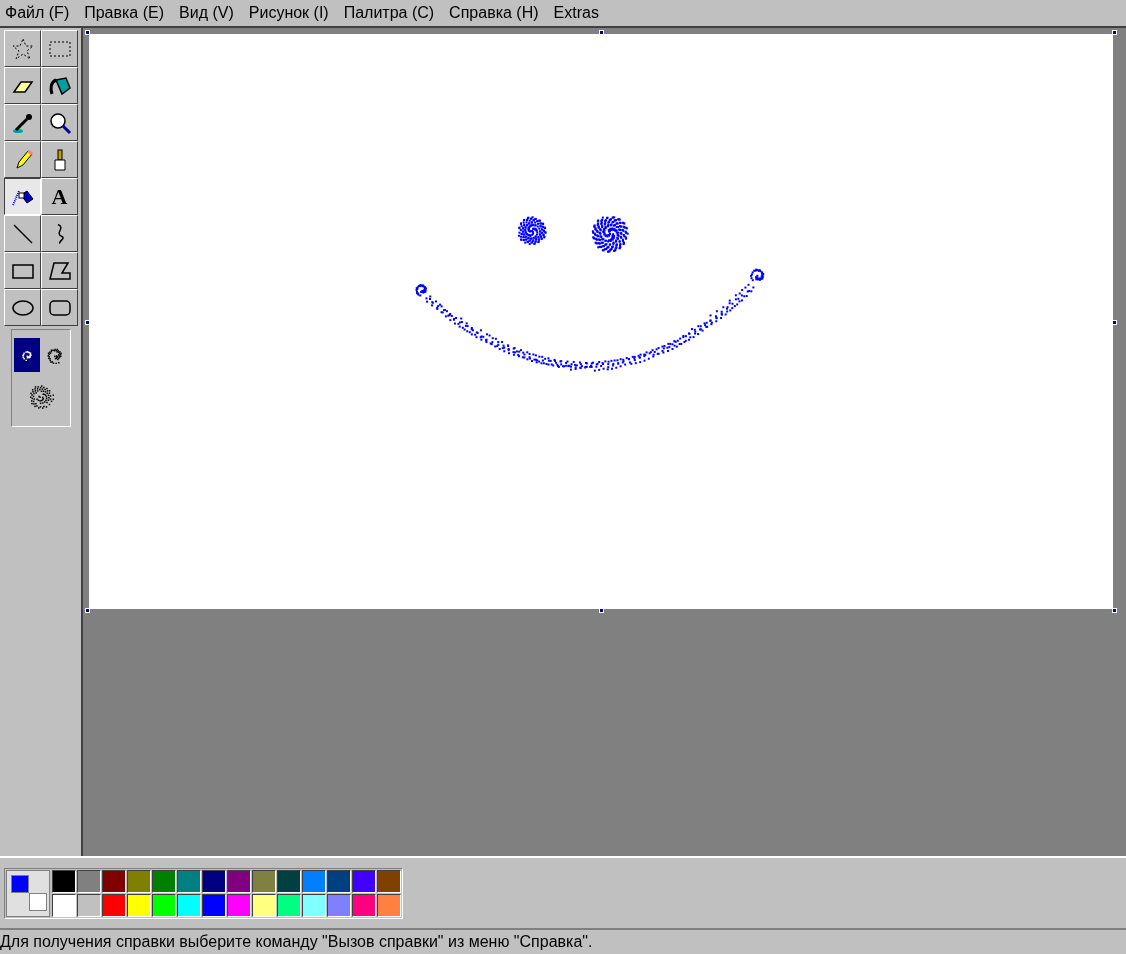 The image size is (1126, 954). I want to click on tool-button, so click(22, 196).